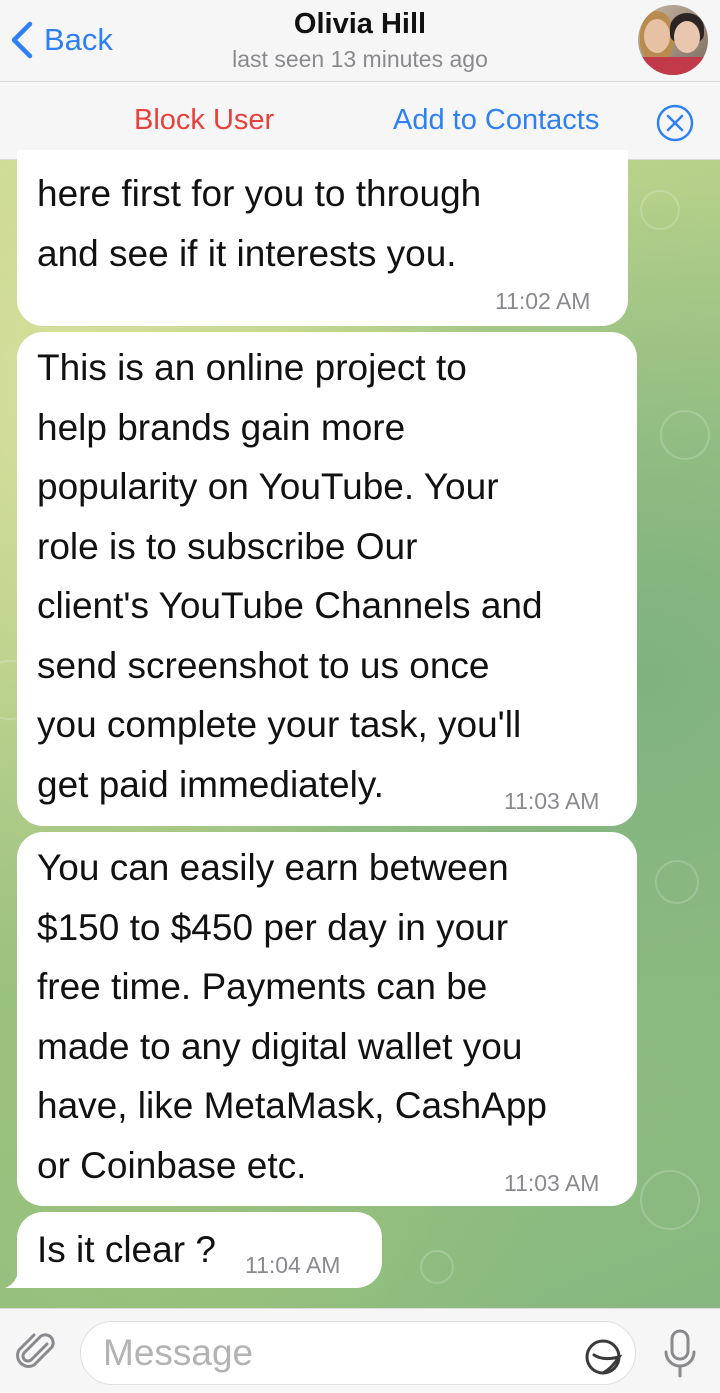  What do you see at coordinates (360, 59) in the screenshot?
I see `last-seen-status: last seen 13 minutes ago` at bounding box center [360, 59].